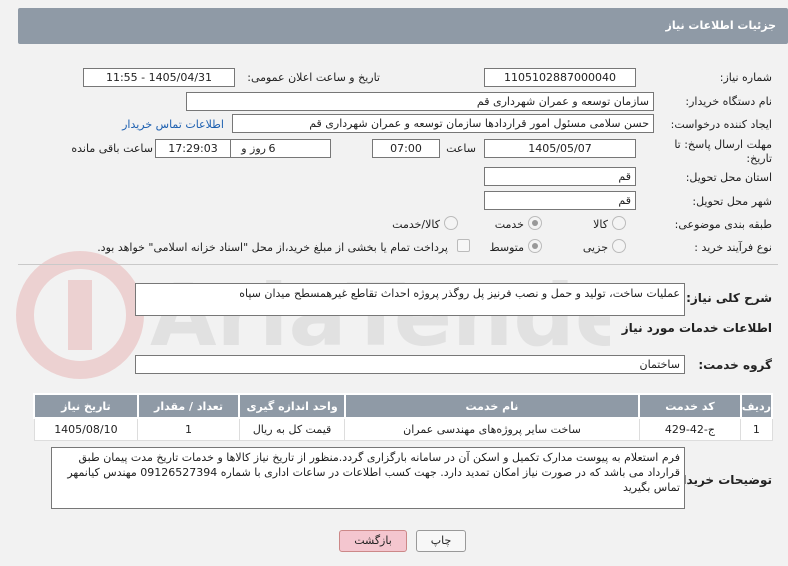 The width and height of the screenshot is (788, 566). I want to click on cell-name: ساخت سایر پروژه‌های مهندسی عمران, so click(492, 429).